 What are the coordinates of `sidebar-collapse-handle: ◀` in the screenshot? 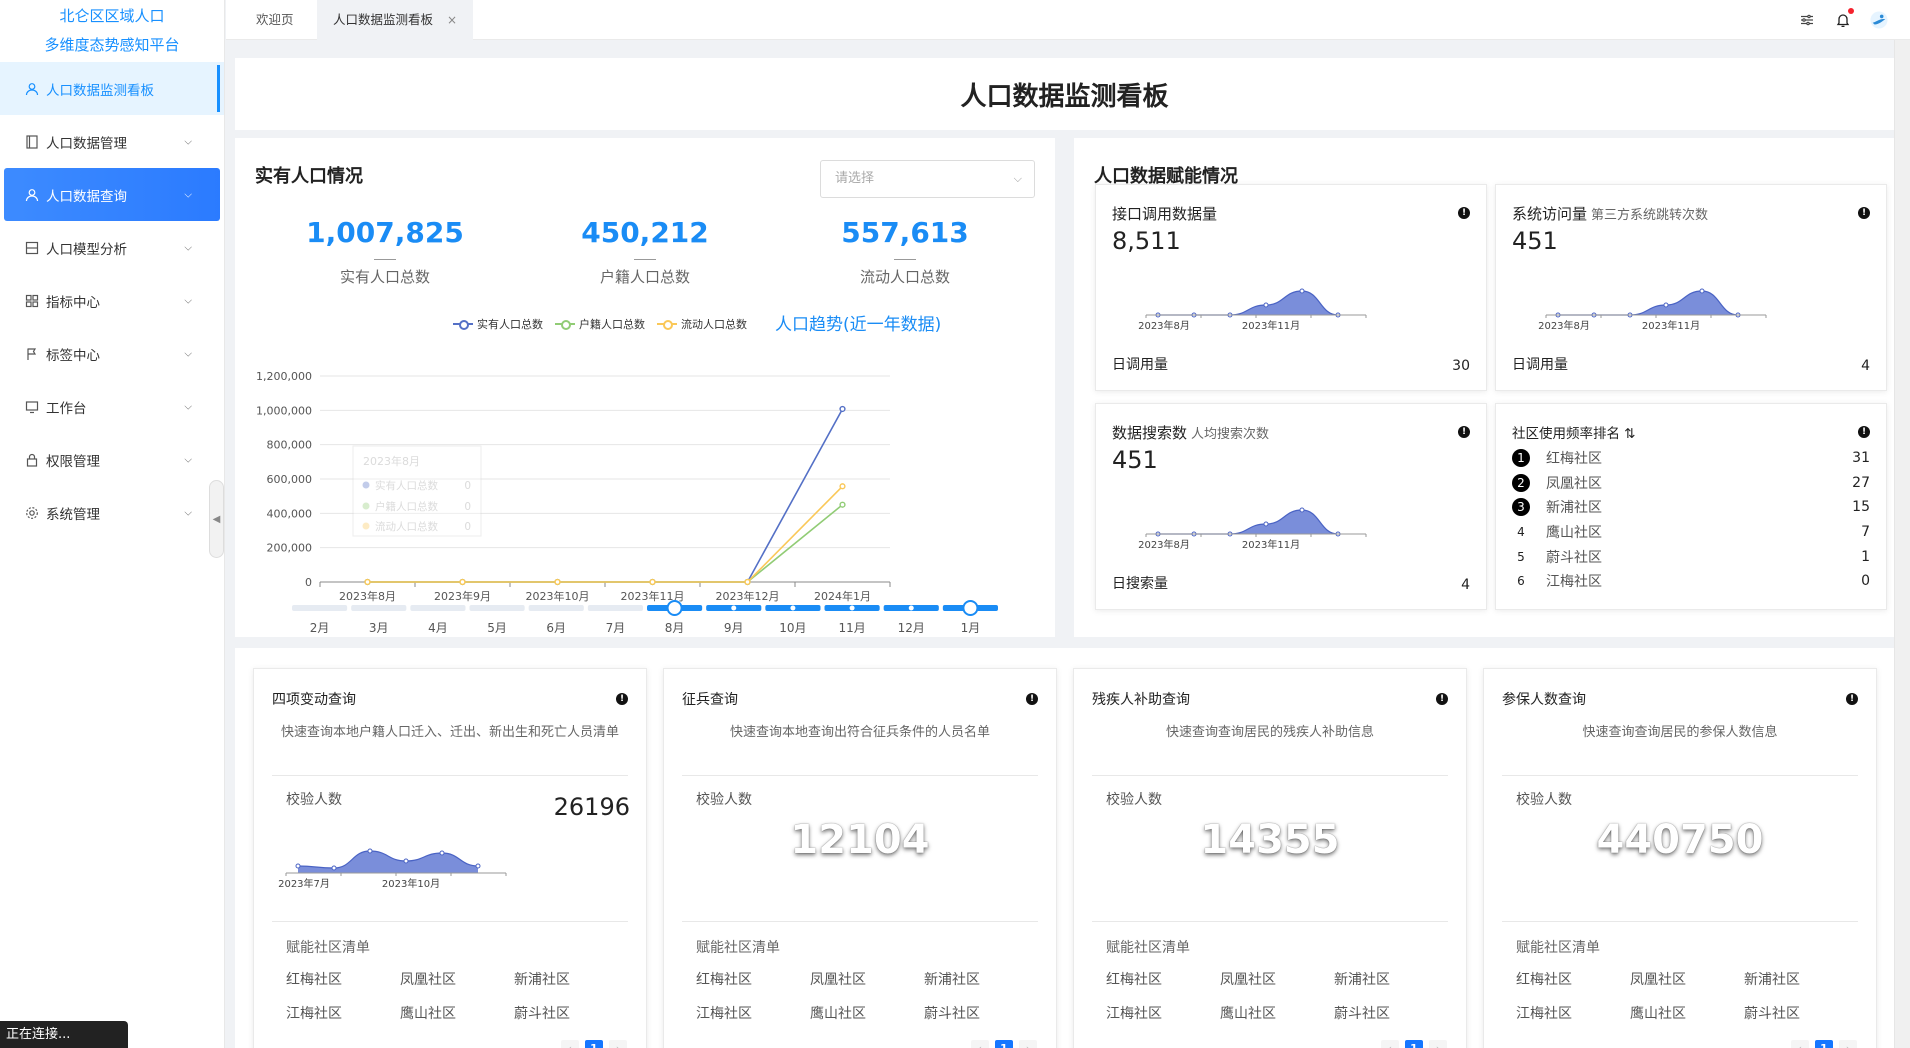 It's located at (216, 519).